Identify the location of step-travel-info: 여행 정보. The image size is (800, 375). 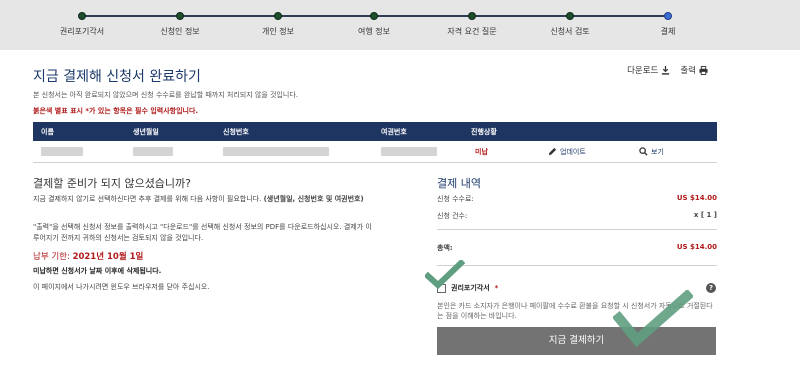
(374, 25).